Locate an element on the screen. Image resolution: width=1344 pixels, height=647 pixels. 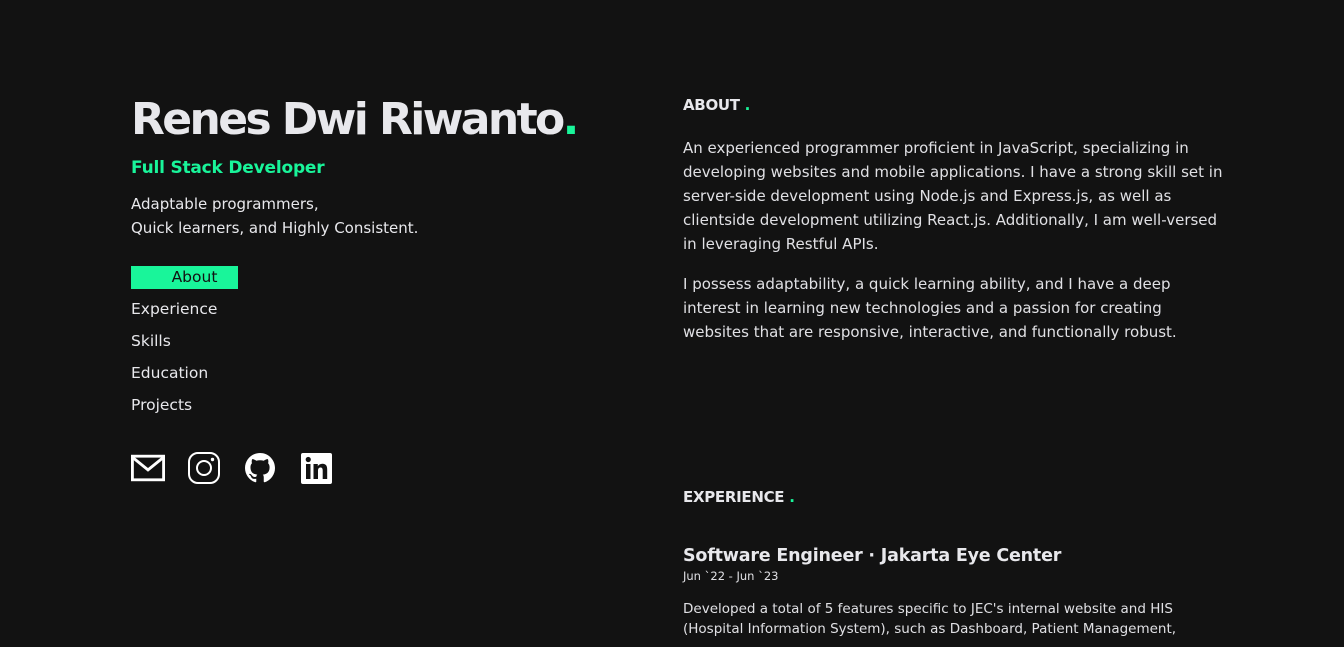
about-title: ABOUT . is located at coordinates (953, 107).